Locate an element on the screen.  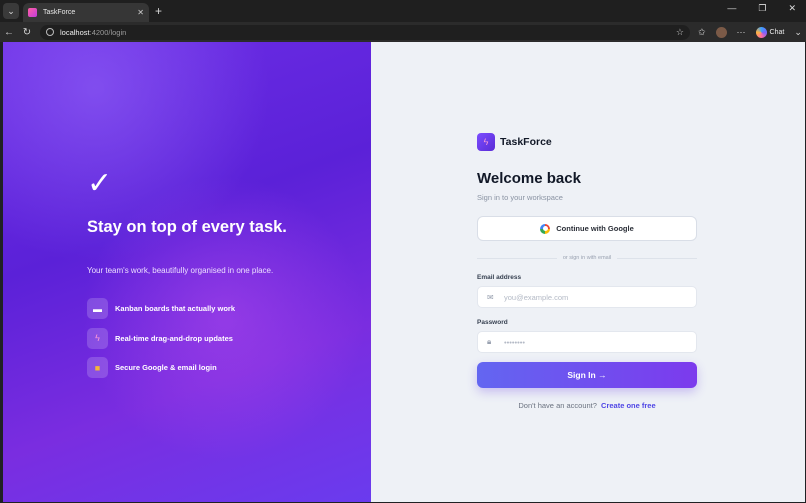
feature-label: Secure Google & email login is located at coordinates (166, 367).